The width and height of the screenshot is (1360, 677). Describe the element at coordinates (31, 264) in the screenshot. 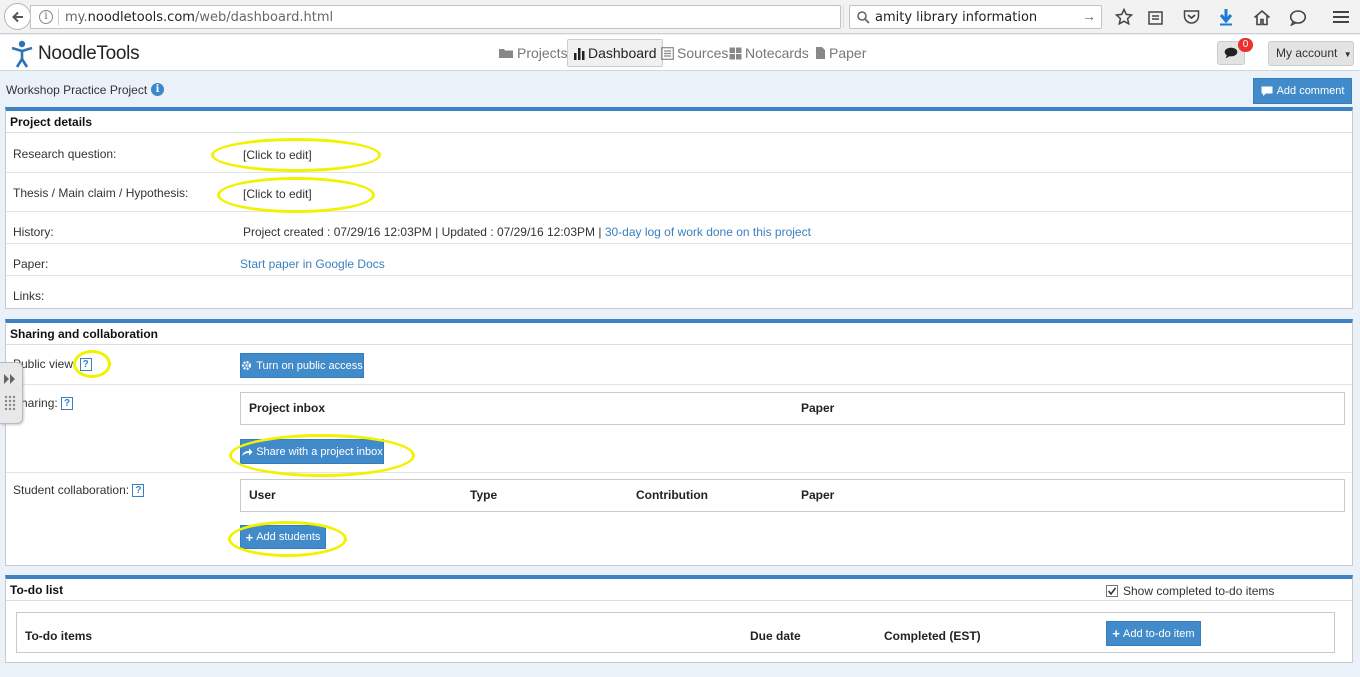

I see `field-label: Paper:` at that location.